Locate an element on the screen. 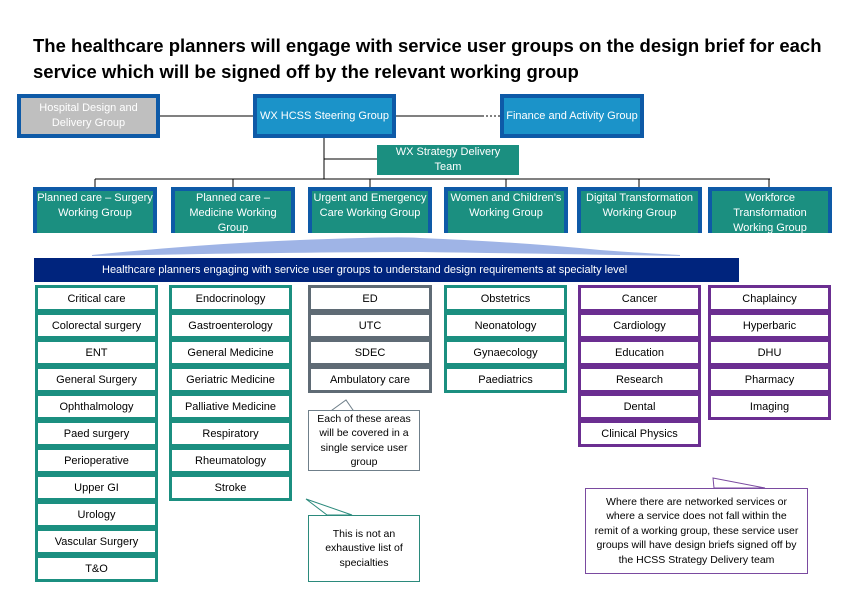  steering-group-label: WX HCSS Steering Group is located at coordinates (324, 115).